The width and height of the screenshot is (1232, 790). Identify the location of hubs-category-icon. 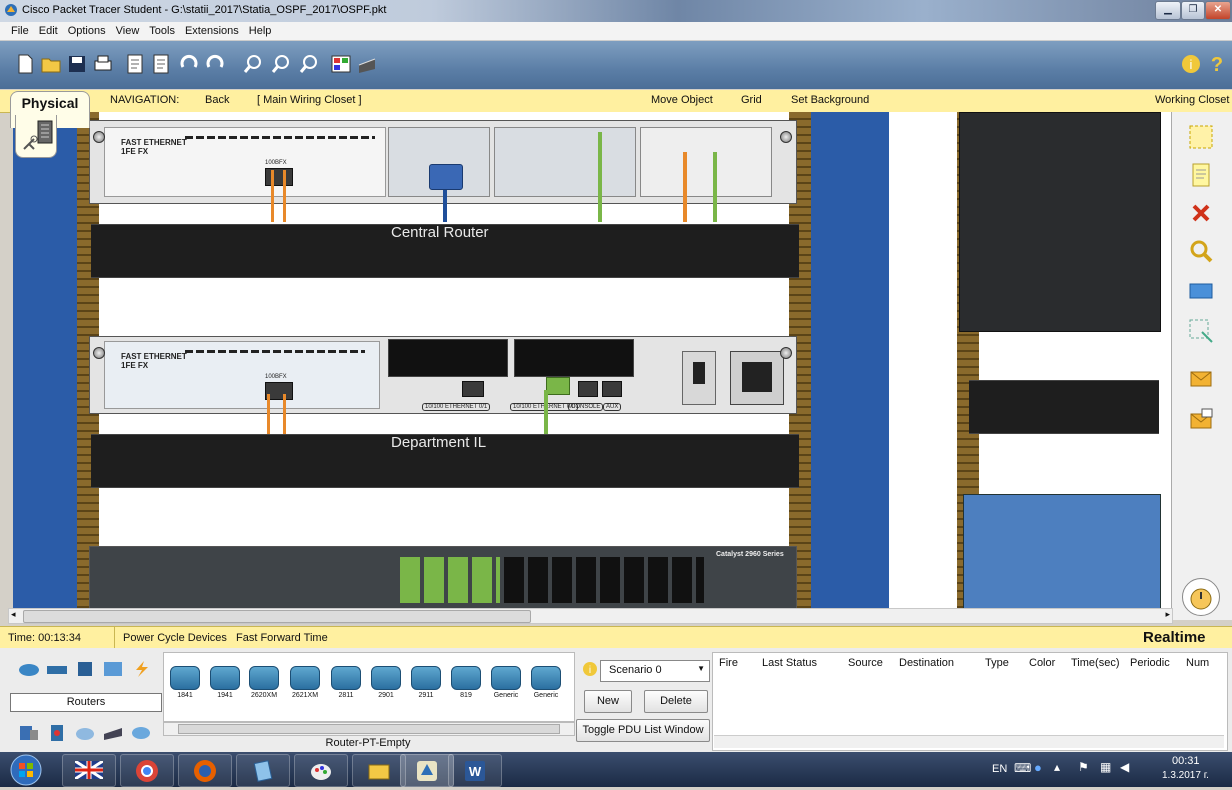
(85, 669).